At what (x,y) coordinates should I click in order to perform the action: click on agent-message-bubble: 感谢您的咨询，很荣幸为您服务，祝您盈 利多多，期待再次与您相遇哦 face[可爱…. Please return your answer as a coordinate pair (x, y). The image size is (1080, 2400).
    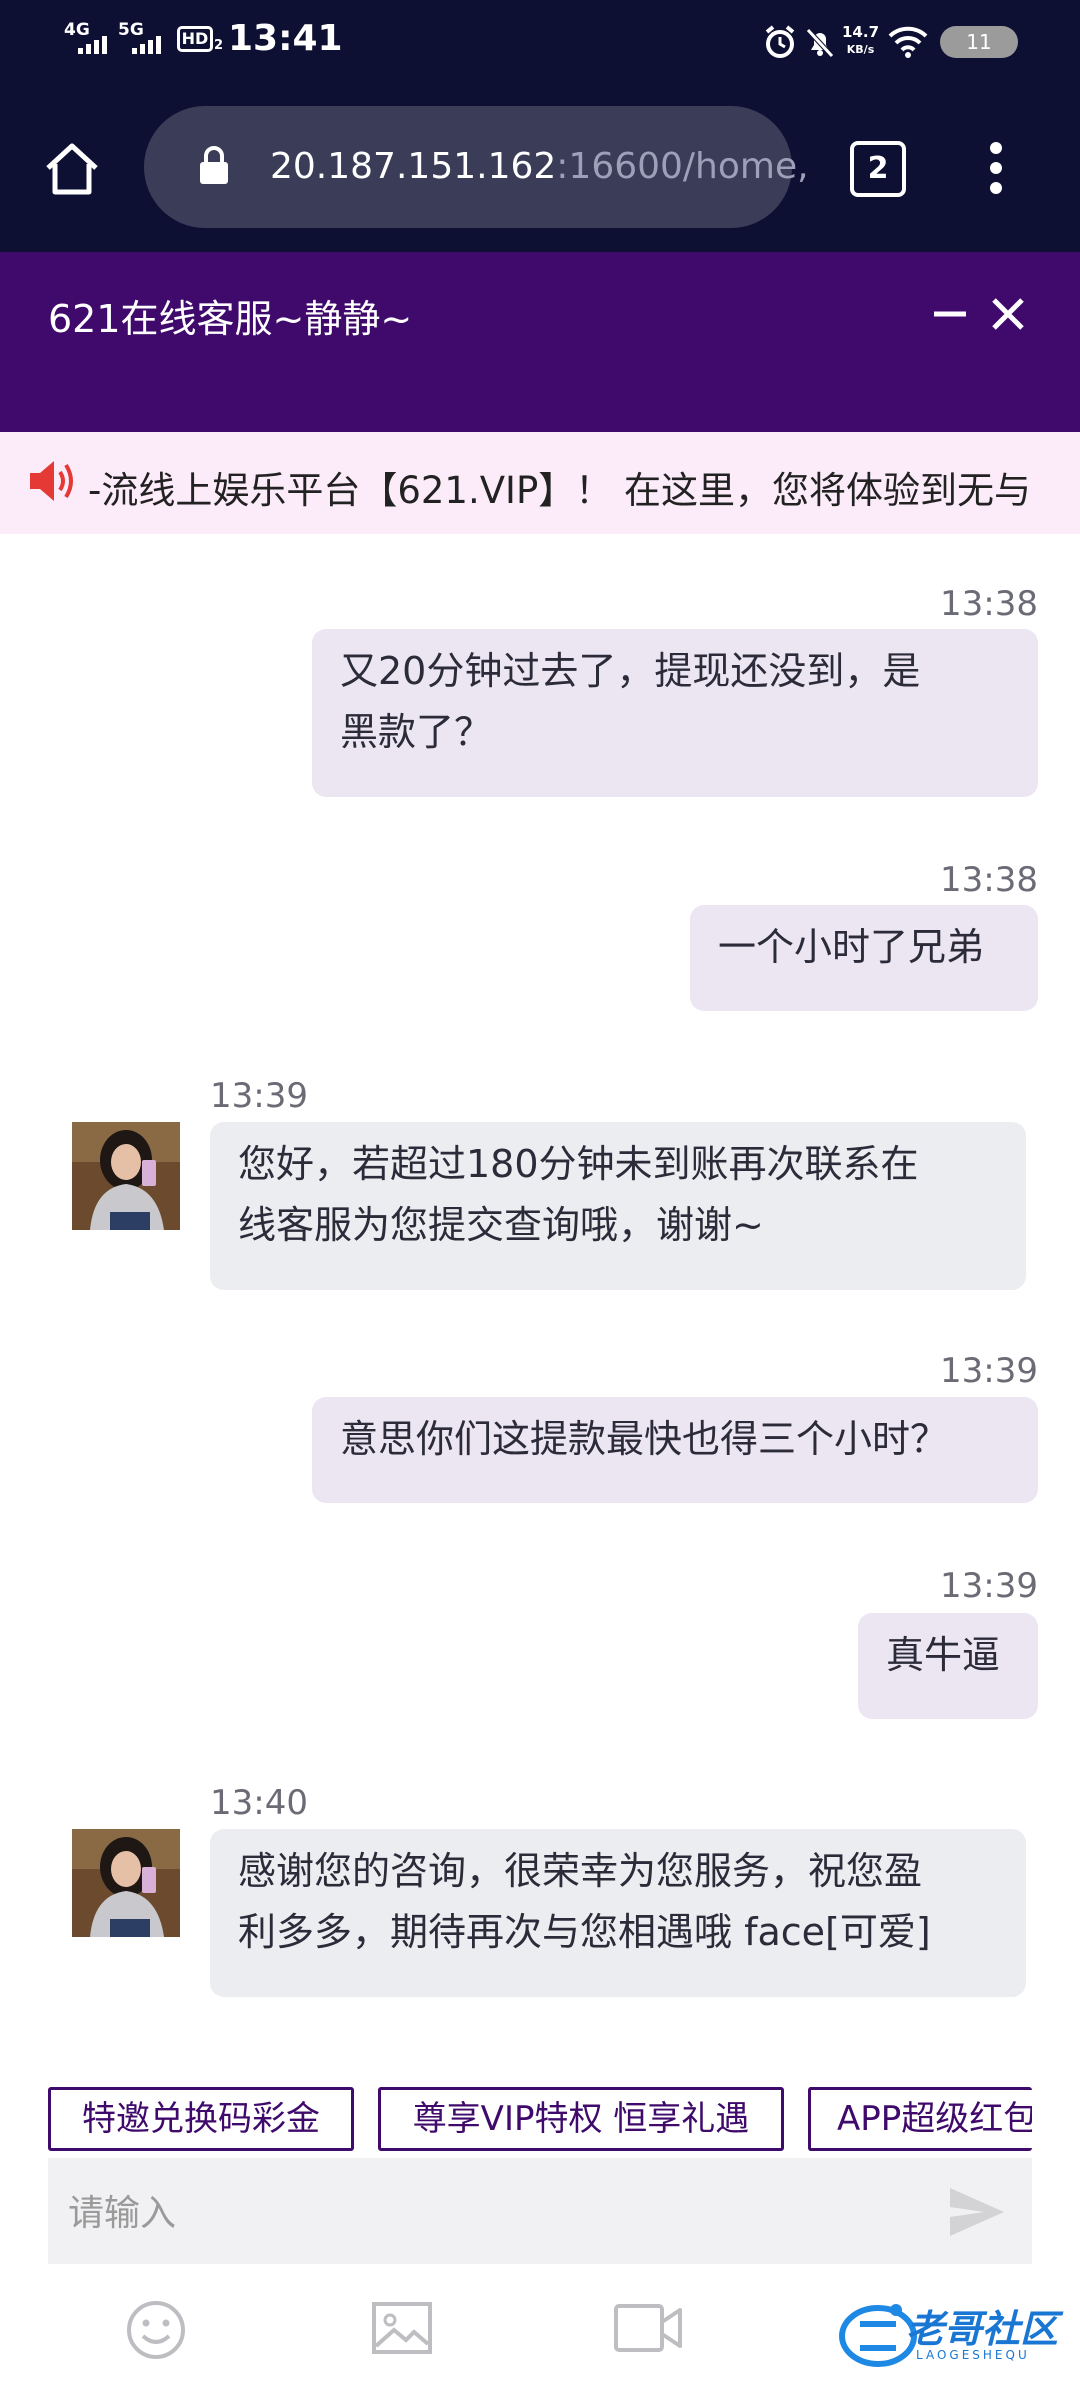
    Looking at the image, I should click on (618, 1913).